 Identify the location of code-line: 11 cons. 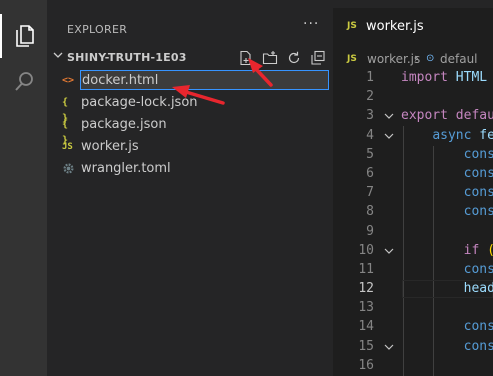
(425, 269).